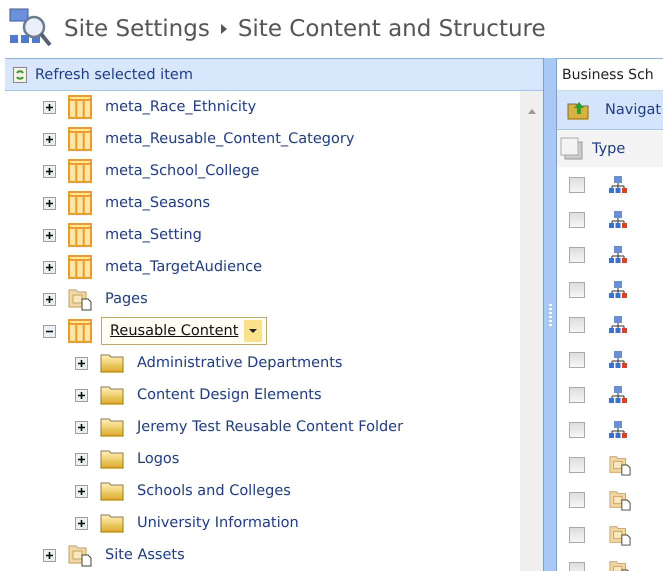 This screenshot has height=571, width=663. Describe the element at coordinates (609, 148) in the screenshot. I see `column-header: Type` at that location.